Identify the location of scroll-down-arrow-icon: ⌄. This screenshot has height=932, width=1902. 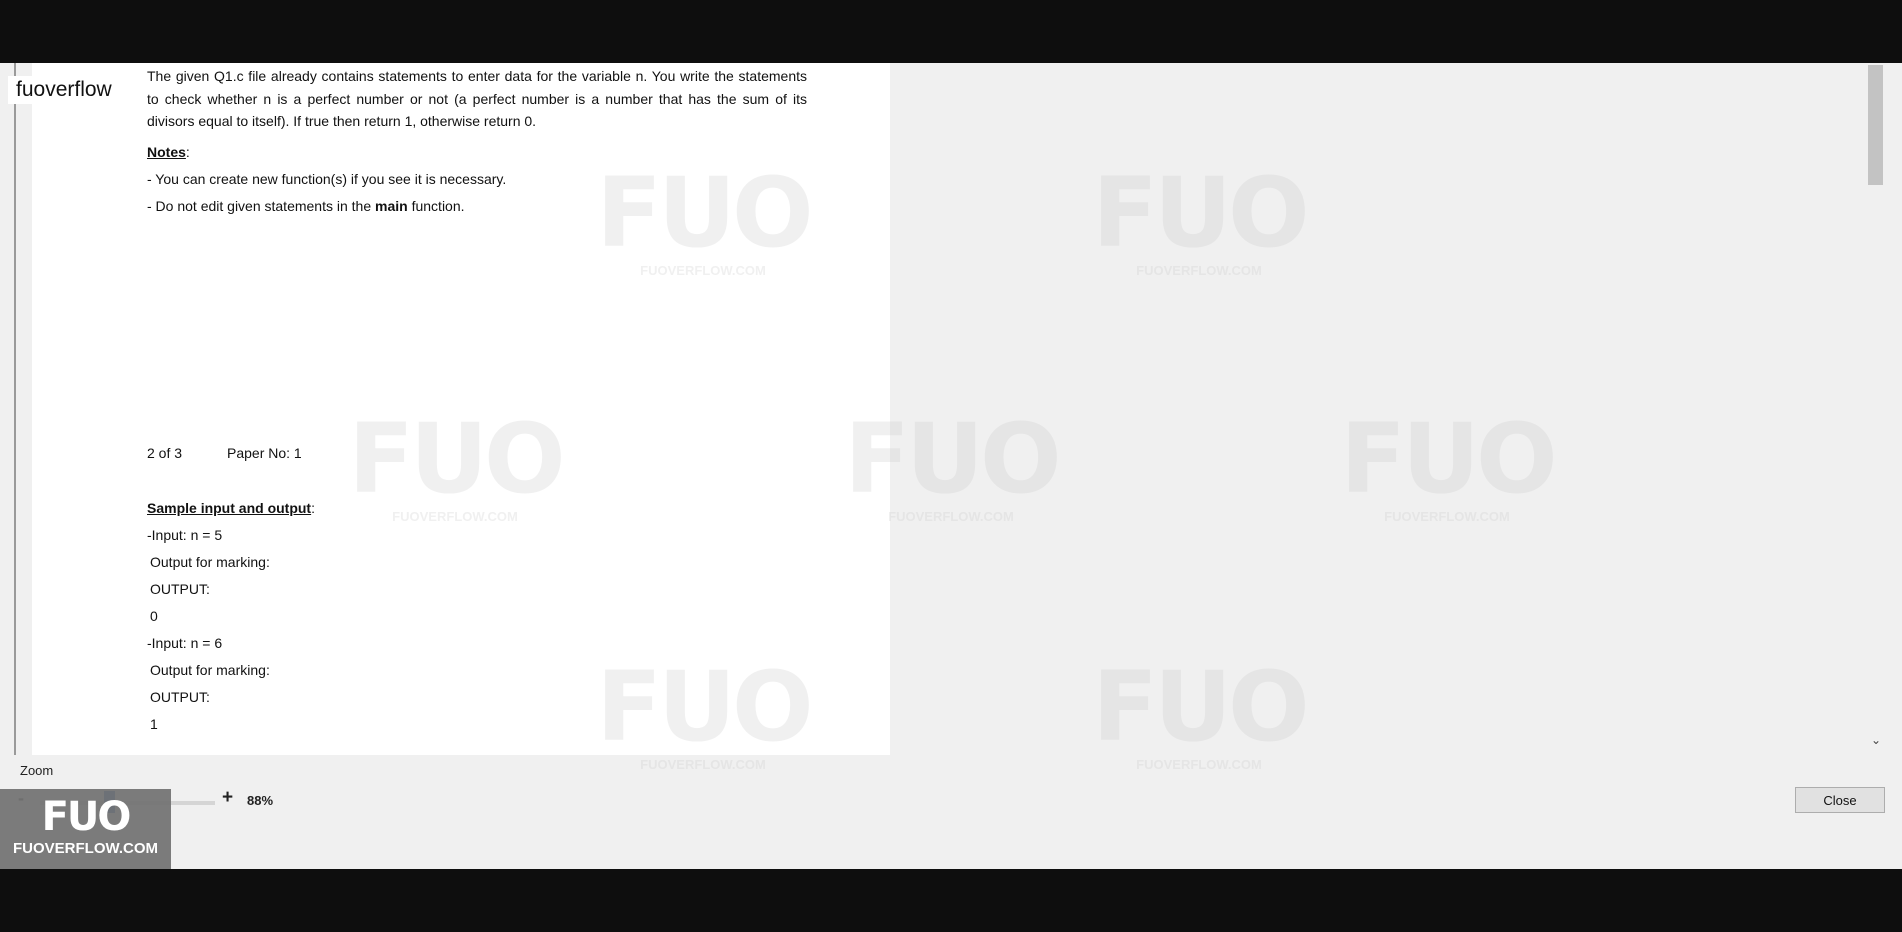
(1876, 740).